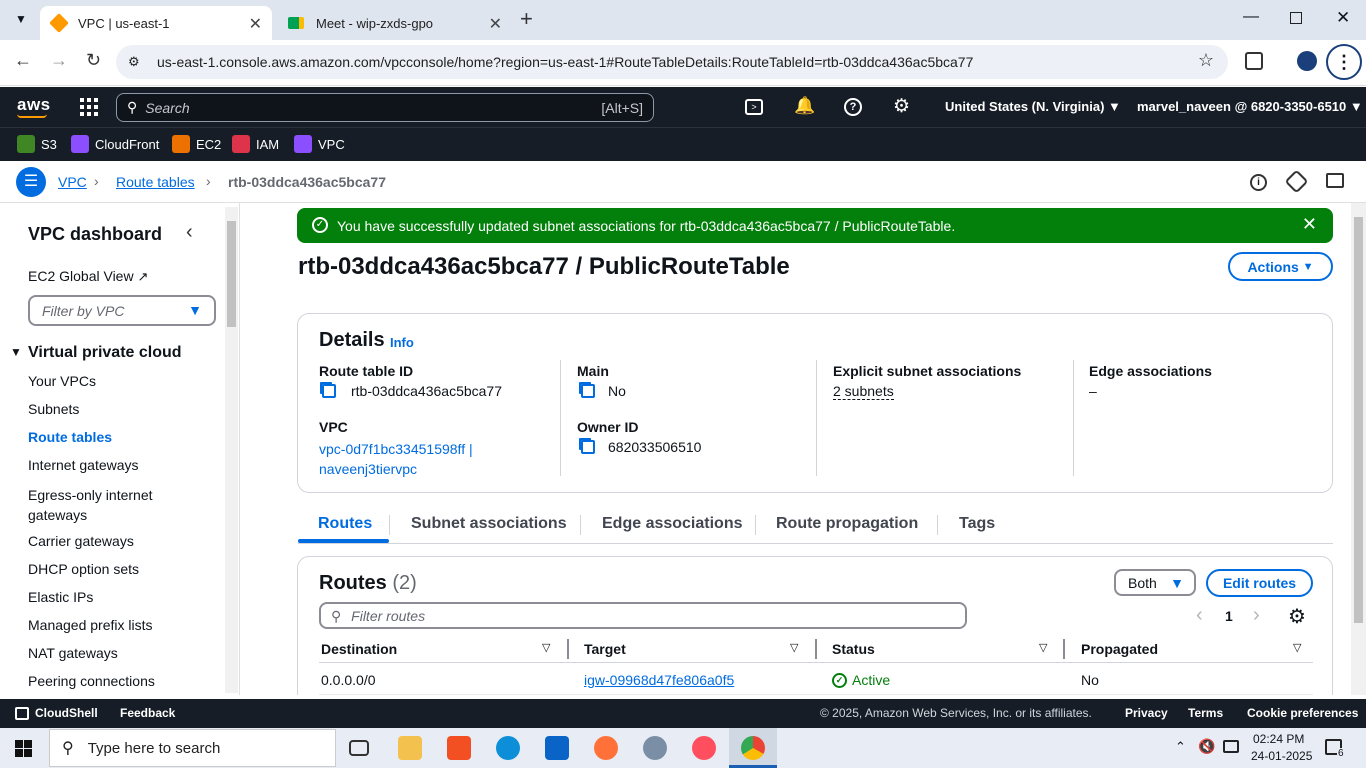 The height and width of the screenshot is (768, 1366). I want to click on sidebar-scrollbar-thumb, so click(231, 274).